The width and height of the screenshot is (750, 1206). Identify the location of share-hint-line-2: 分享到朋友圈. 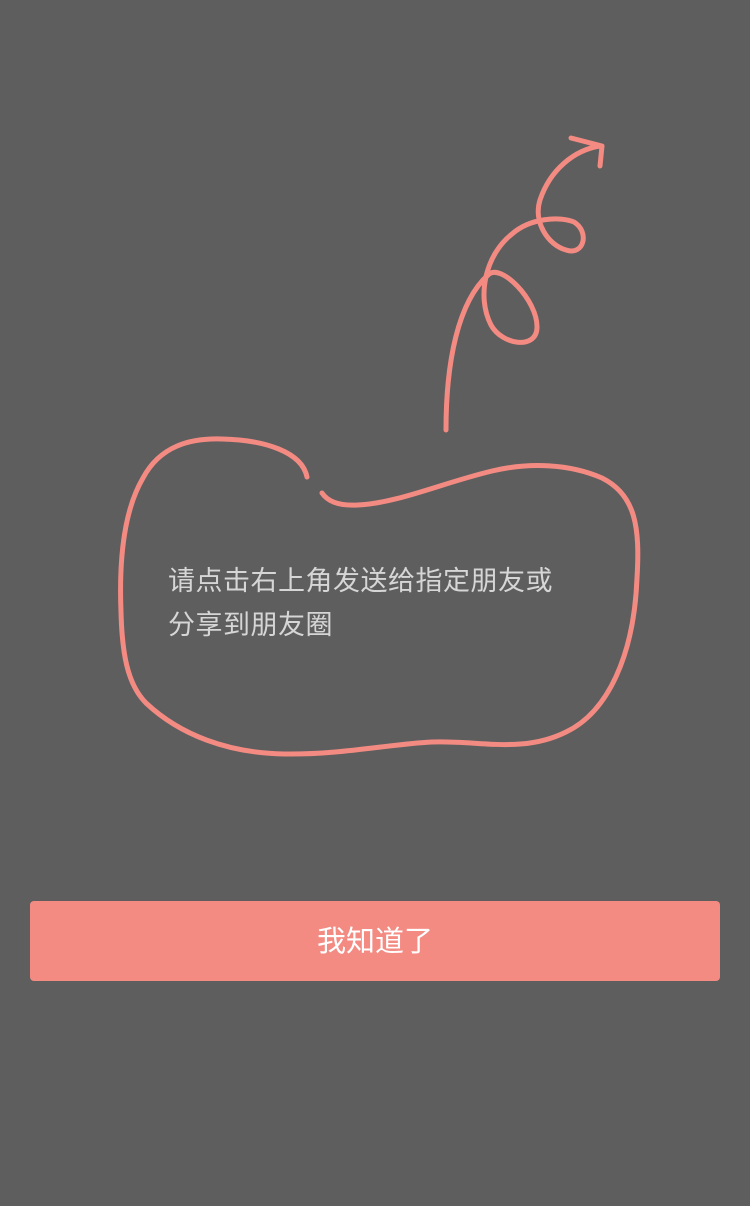
(250, 625).